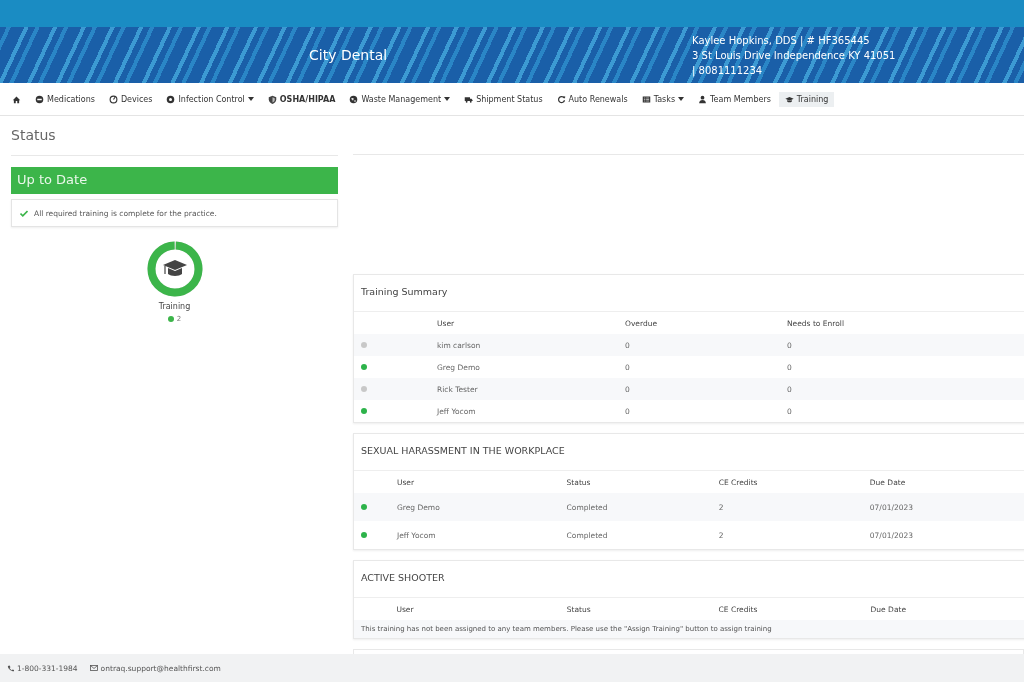 Image resolution: width=1024 pixels, height=683 pixels. I want to click on circle-icon, so click(171, 99).